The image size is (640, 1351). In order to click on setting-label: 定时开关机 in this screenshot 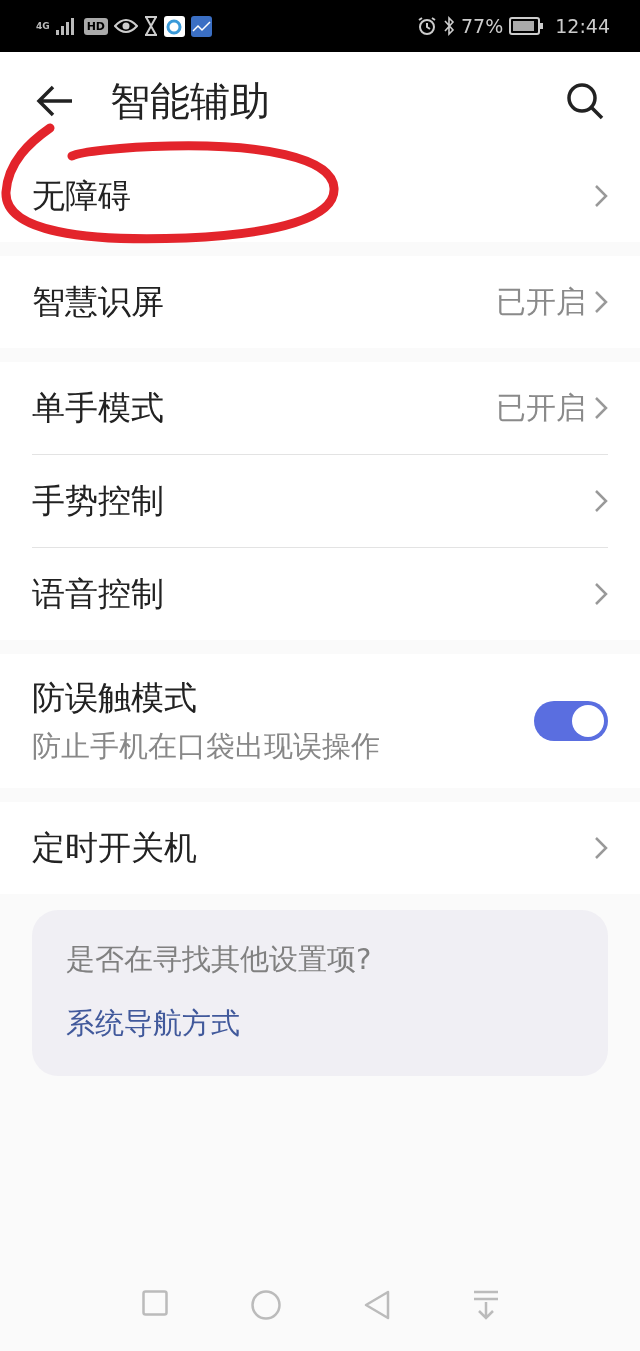, I will do `click(114, 848)`.